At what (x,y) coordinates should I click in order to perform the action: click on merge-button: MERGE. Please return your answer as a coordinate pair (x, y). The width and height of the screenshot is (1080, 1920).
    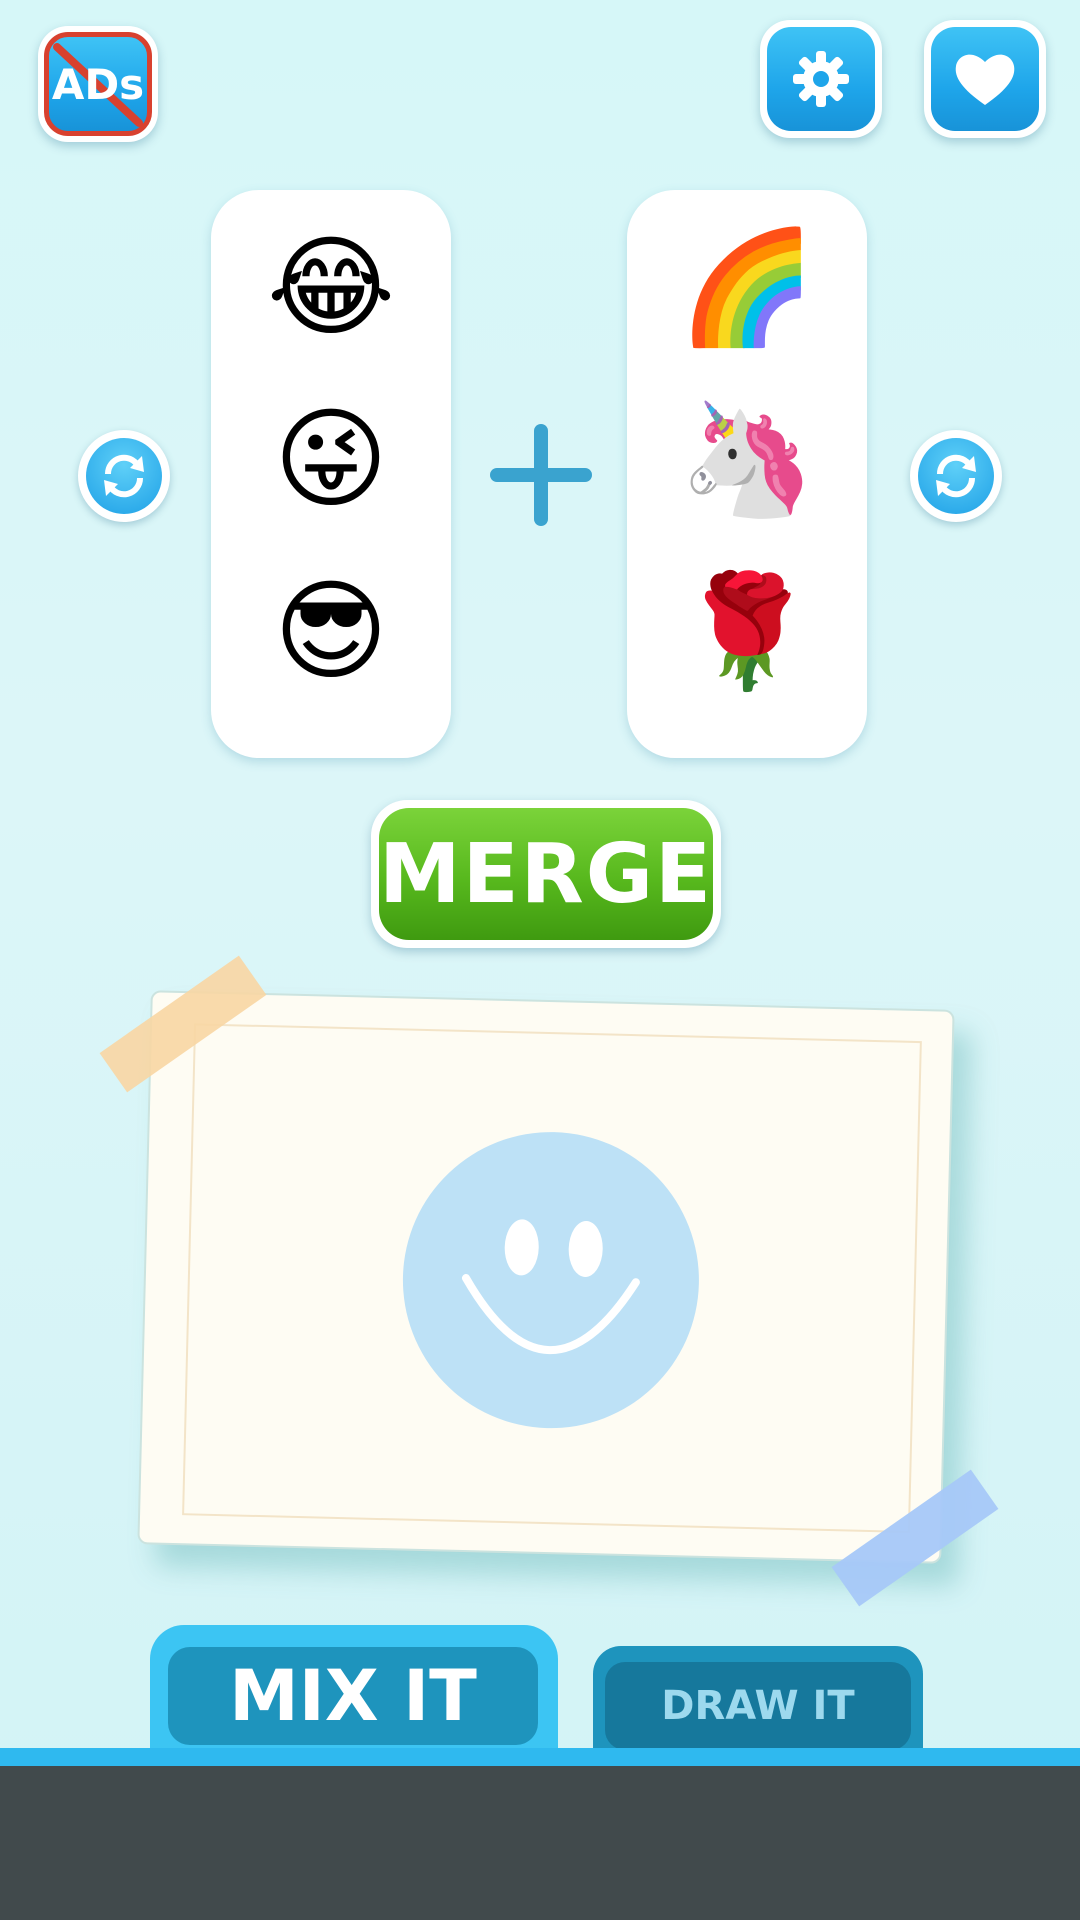
    Looking at the image, I should click on (546, 874).